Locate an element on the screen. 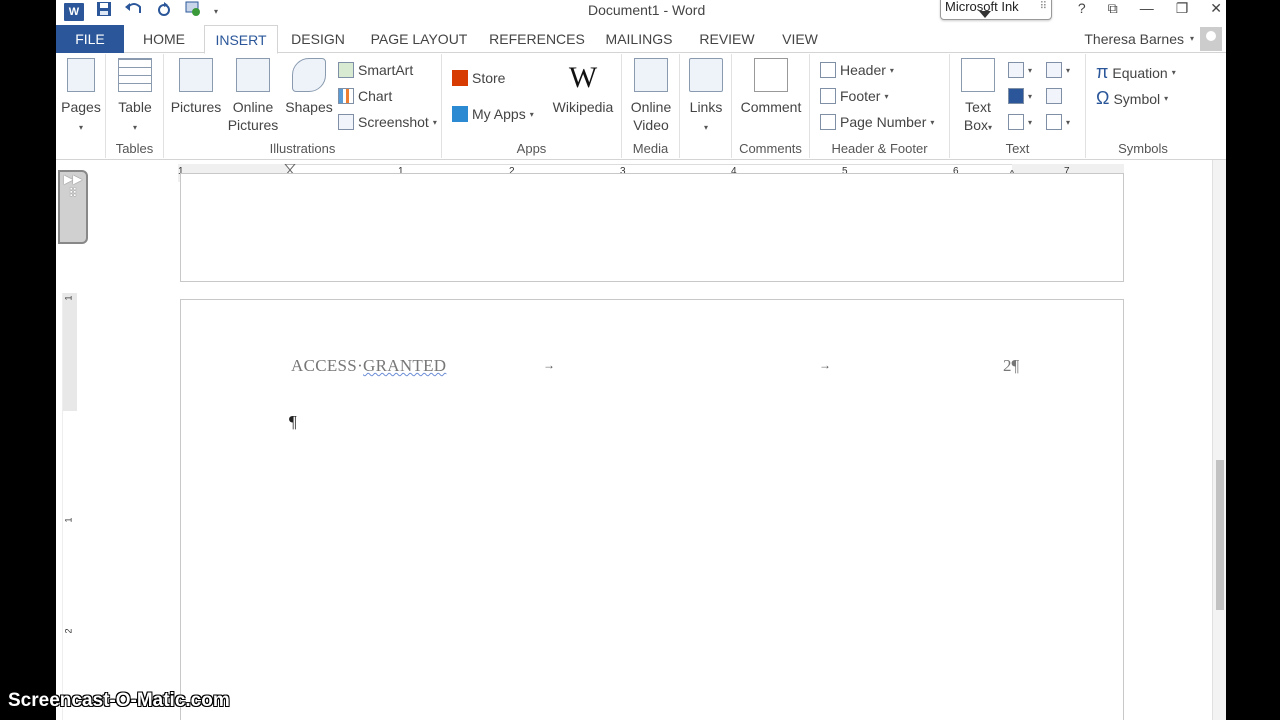 This screenshot has height=720, width=1280. smartart-label: SmartArt is located at coordinates (386, 70).